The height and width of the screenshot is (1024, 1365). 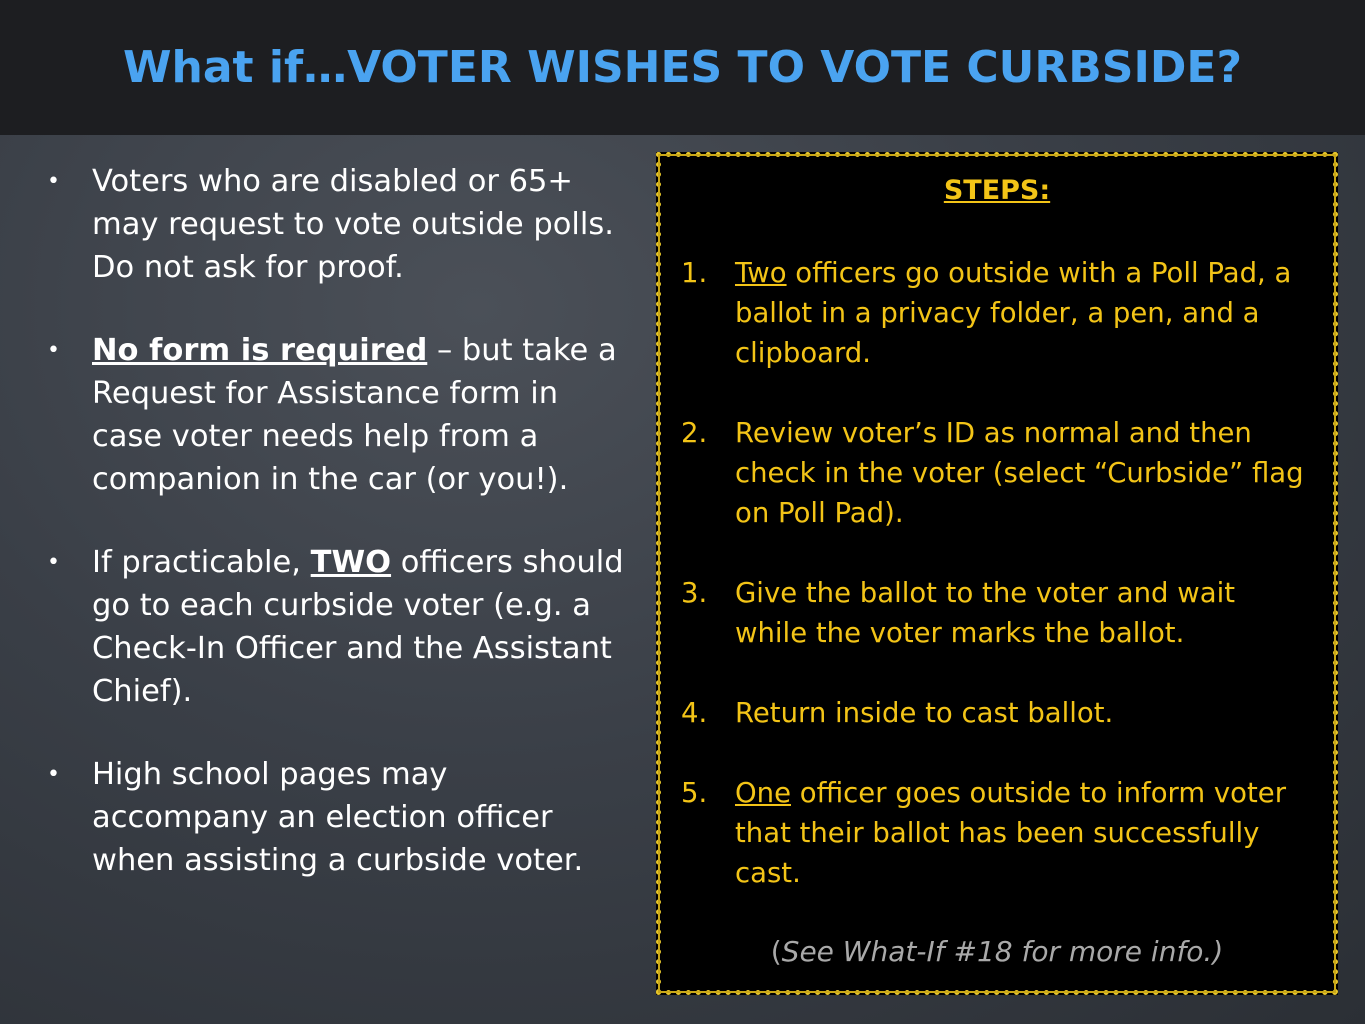 What do you see at coordinates (260, 350) in the screenshot?
I see `emphasis: No form is required` at bounding box center [260, 350].